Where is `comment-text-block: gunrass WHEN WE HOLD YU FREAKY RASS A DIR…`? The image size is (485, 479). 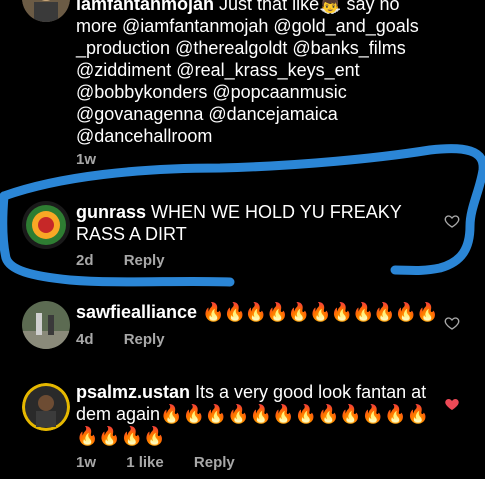
comment-text-block: gunrass WHEN WE HOLD YU FREAKY RASS A DIR… is located at coordinates (257, 223).